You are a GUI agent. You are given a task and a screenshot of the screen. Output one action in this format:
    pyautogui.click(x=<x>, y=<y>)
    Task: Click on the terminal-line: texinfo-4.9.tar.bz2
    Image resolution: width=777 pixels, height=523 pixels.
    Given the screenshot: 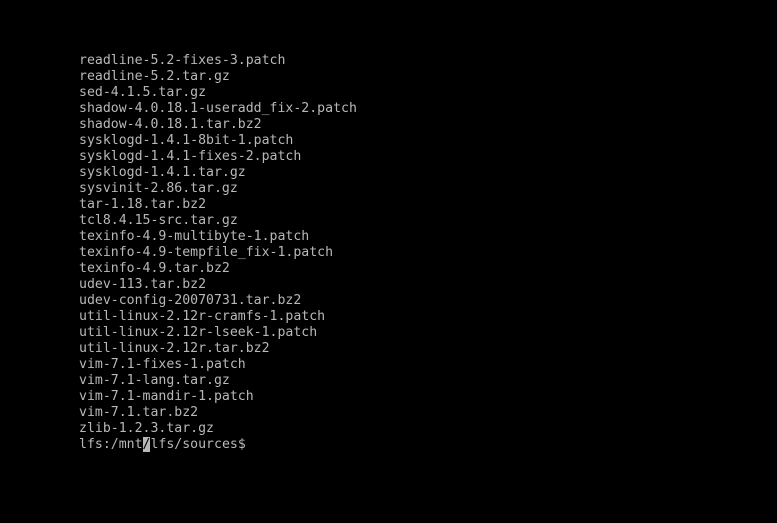 What is the action you would take?
    pyautogui.click(x=154, y=268)
    